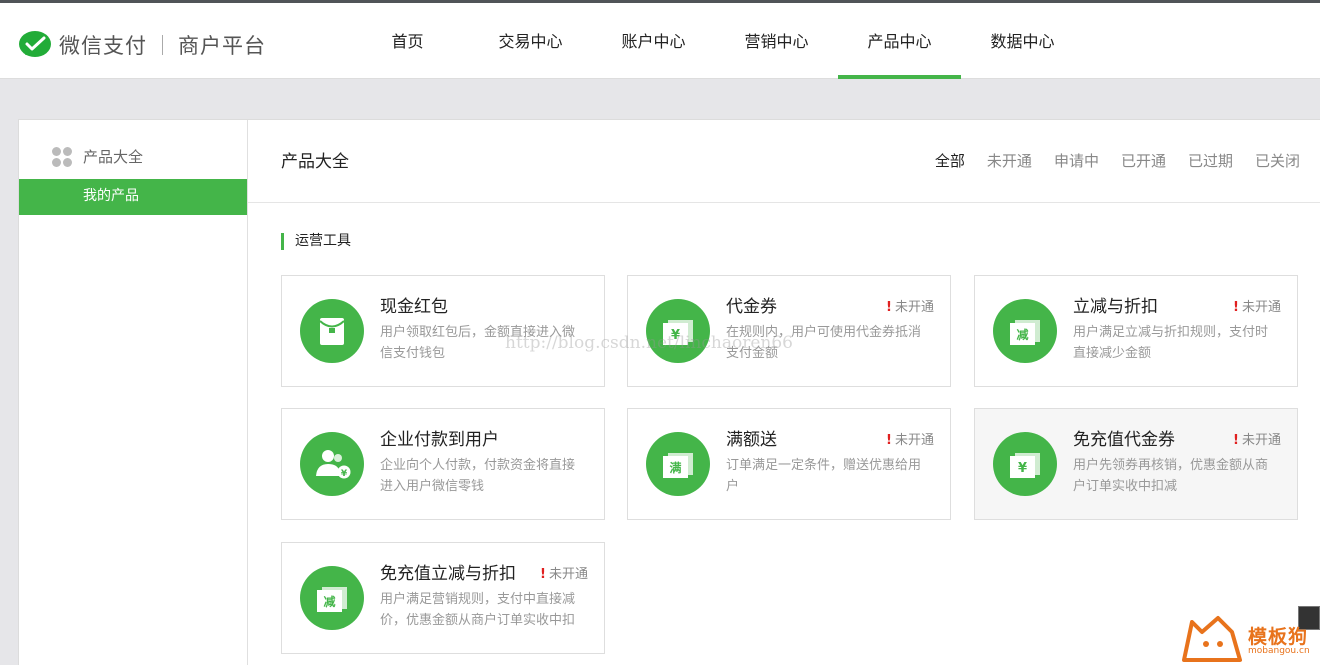 The height and width of the screenshot is (665, 1320). What do you see at coordinates (751, 307) in the screenshot?
I see `card-title: 代金券` at bounding box center [751, 307].